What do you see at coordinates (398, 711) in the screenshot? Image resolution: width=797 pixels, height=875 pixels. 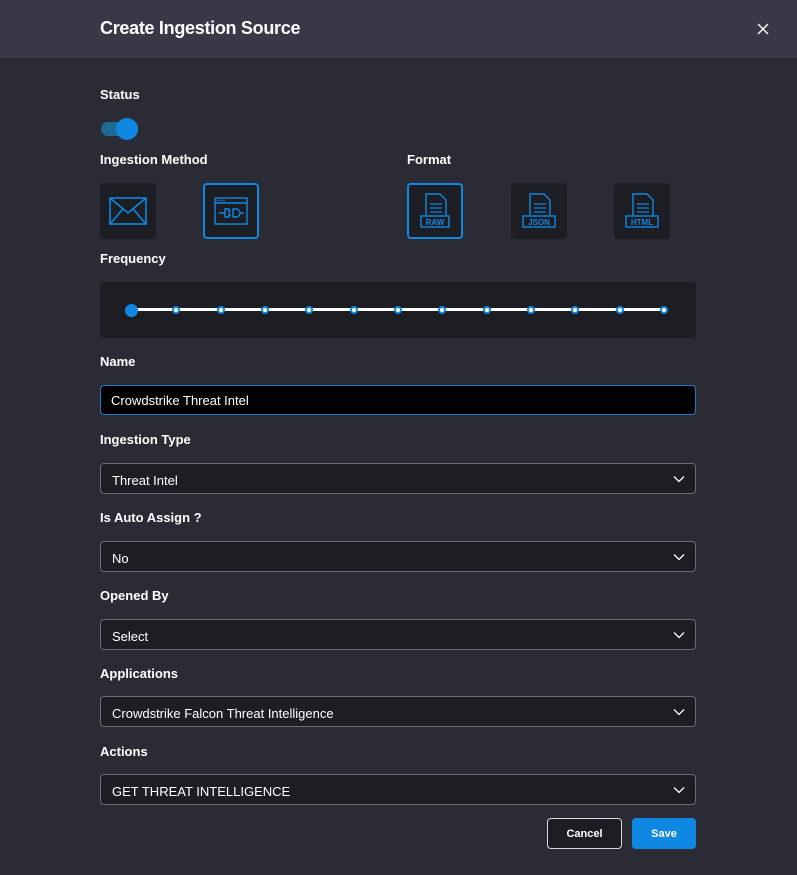 I see `applications-select: Crowdstrike Falcon Threat Intelligence` at bounding box center [398, 711].